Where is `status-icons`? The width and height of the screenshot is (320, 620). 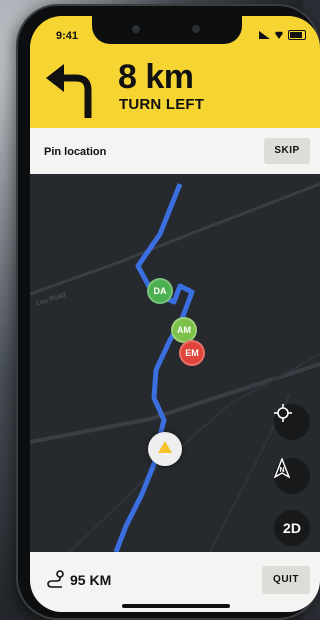
status-icons is located at coordinates (282, 35).